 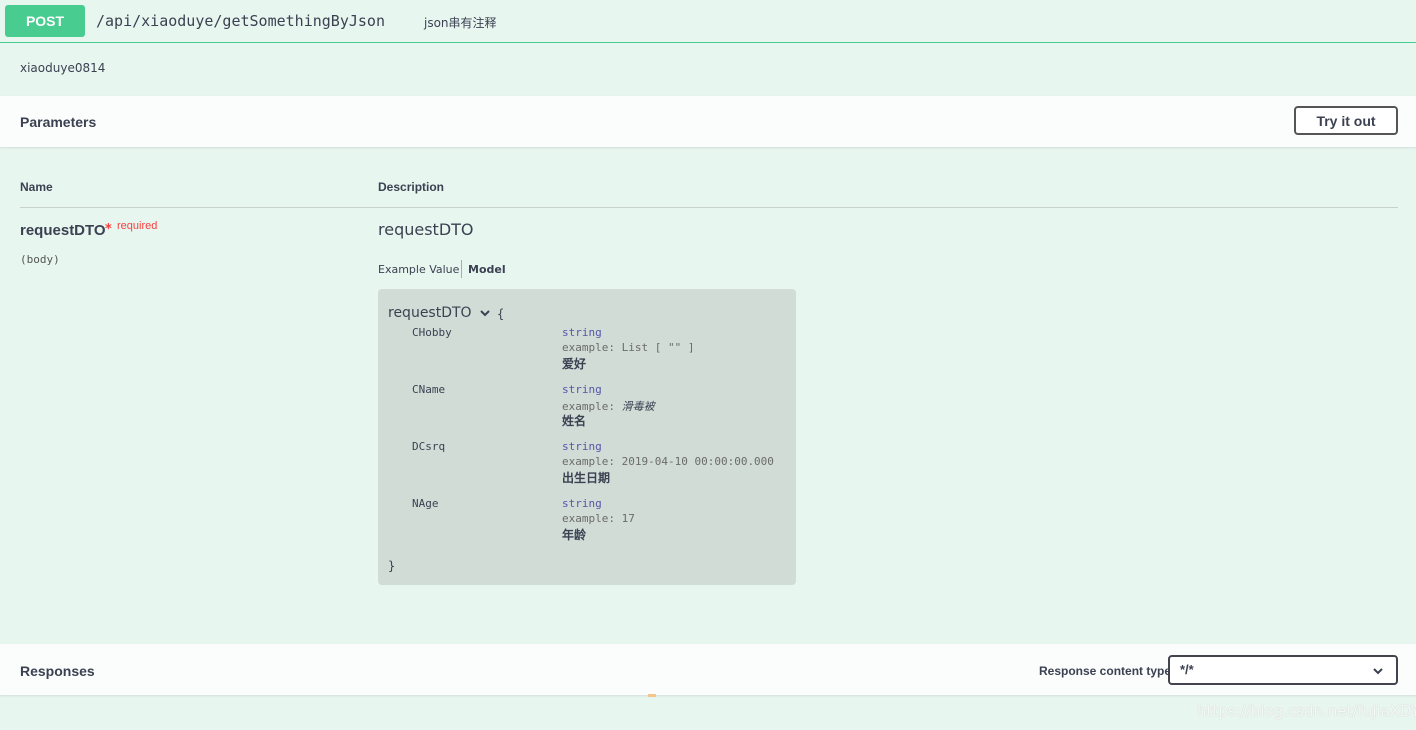 I want to click on property-name: CHobby, so click(x=432, y=332).